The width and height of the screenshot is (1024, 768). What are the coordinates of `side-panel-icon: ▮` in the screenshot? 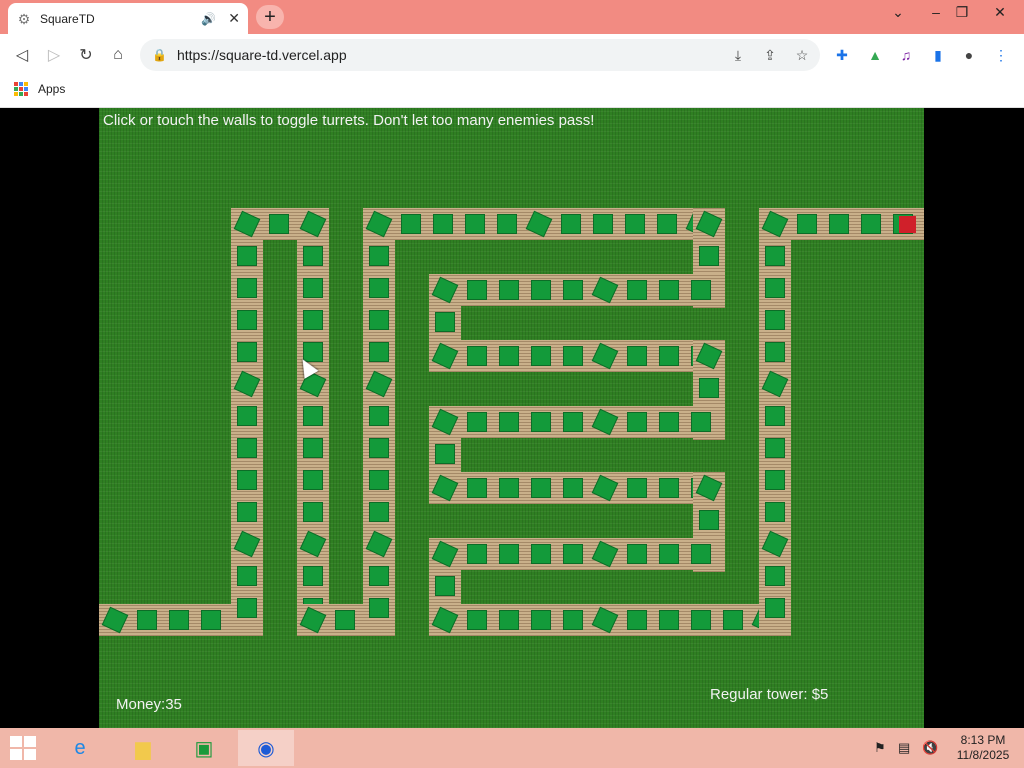 It's located at (938, 55).